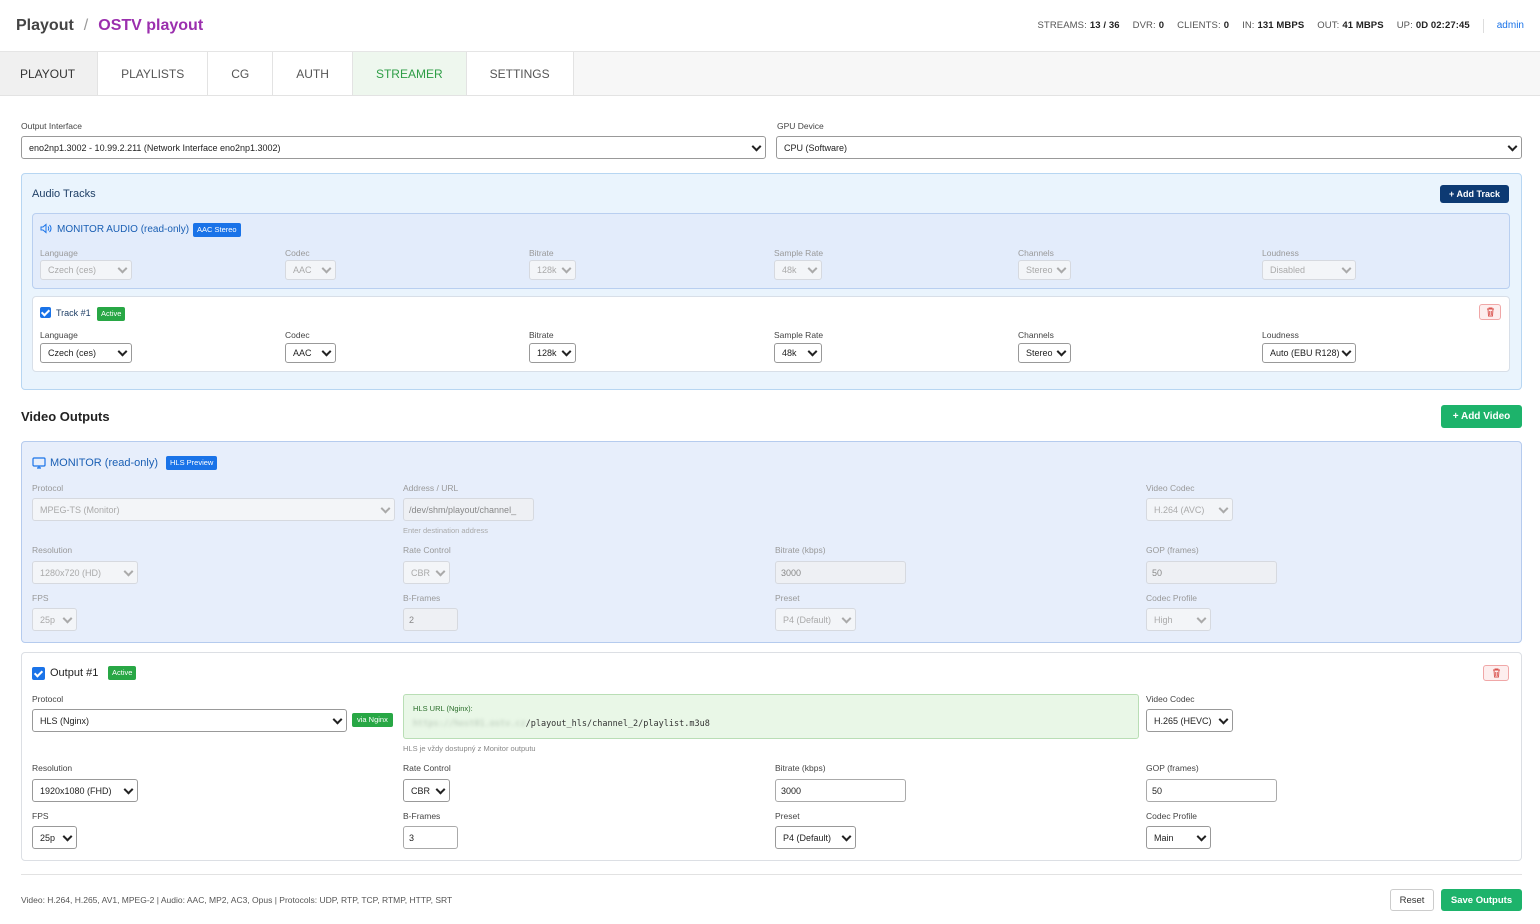 This screenshot has height=924, width=1540. What do you see at coordinates (1148, 25) in the screenshot?
I see `stat-dvr: DVR: 0` at bounding box center [1148, 25].